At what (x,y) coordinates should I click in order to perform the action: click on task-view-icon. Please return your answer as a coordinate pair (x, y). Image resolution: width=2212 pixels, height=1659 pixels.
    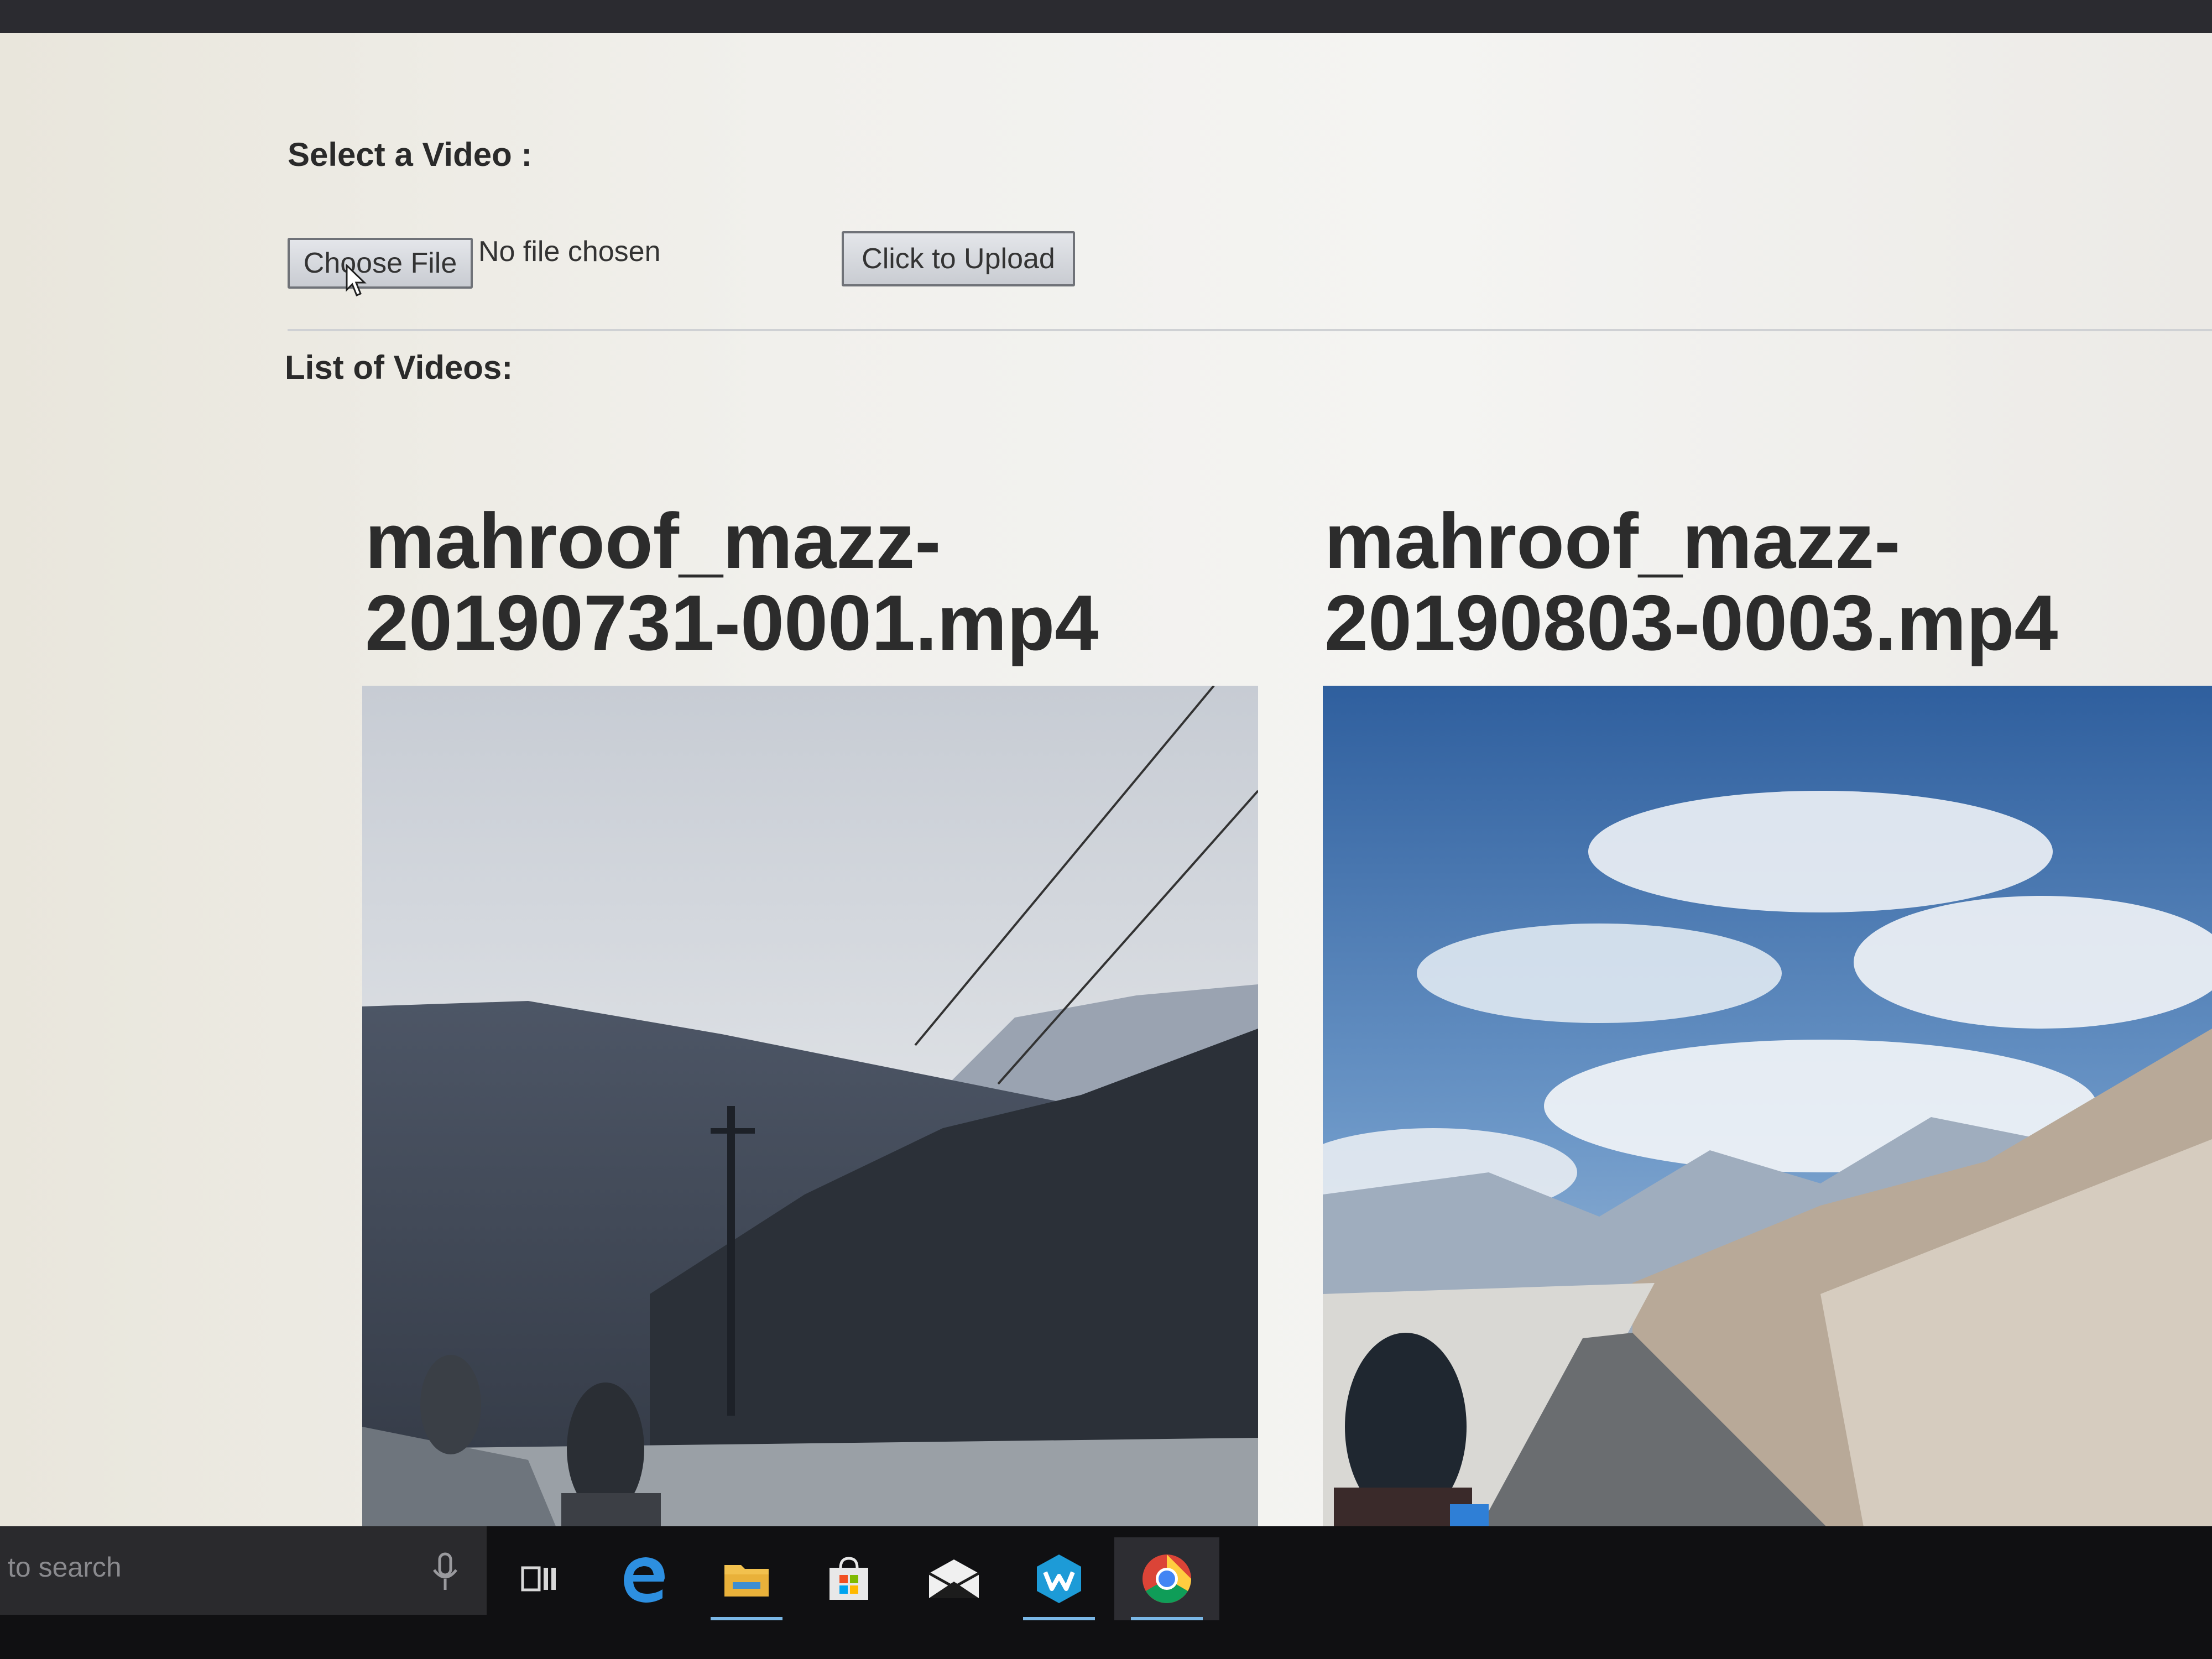
    Looking at the image, I should click on (540, 1579).